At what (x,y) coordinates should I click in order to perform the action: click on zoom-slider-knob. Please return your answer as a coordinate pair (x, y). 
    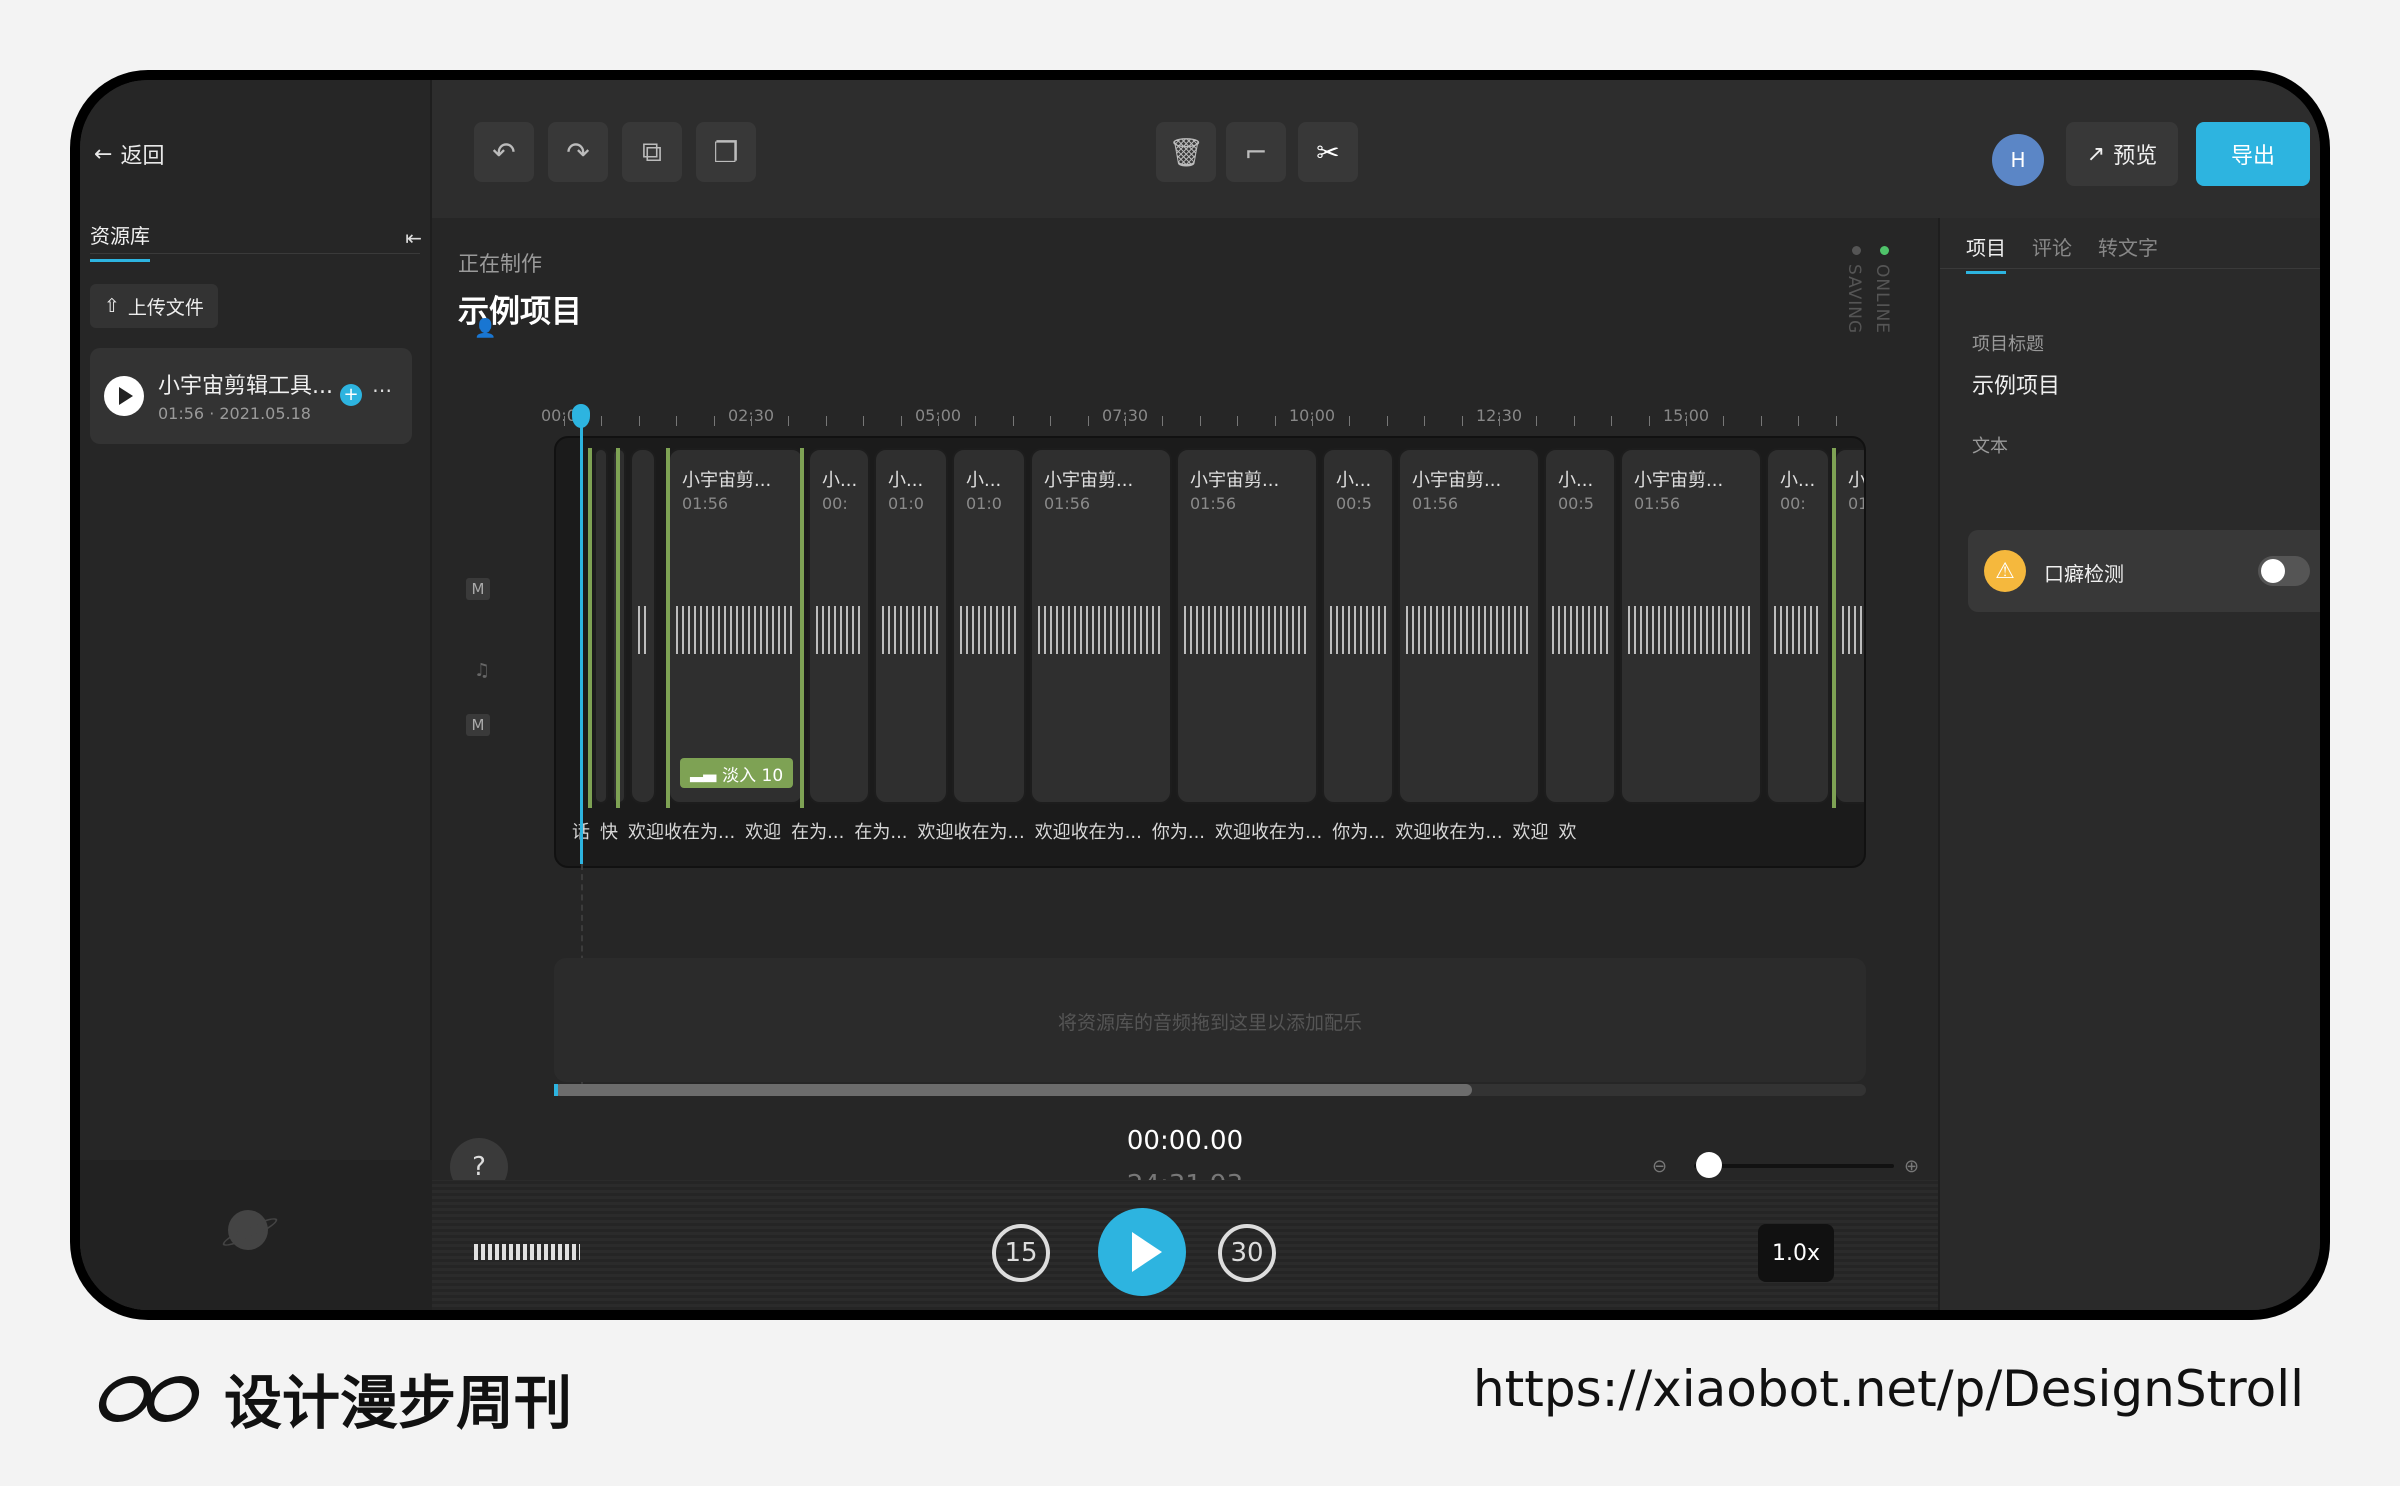
    Looking at the image, I should click on (1709, 1165).